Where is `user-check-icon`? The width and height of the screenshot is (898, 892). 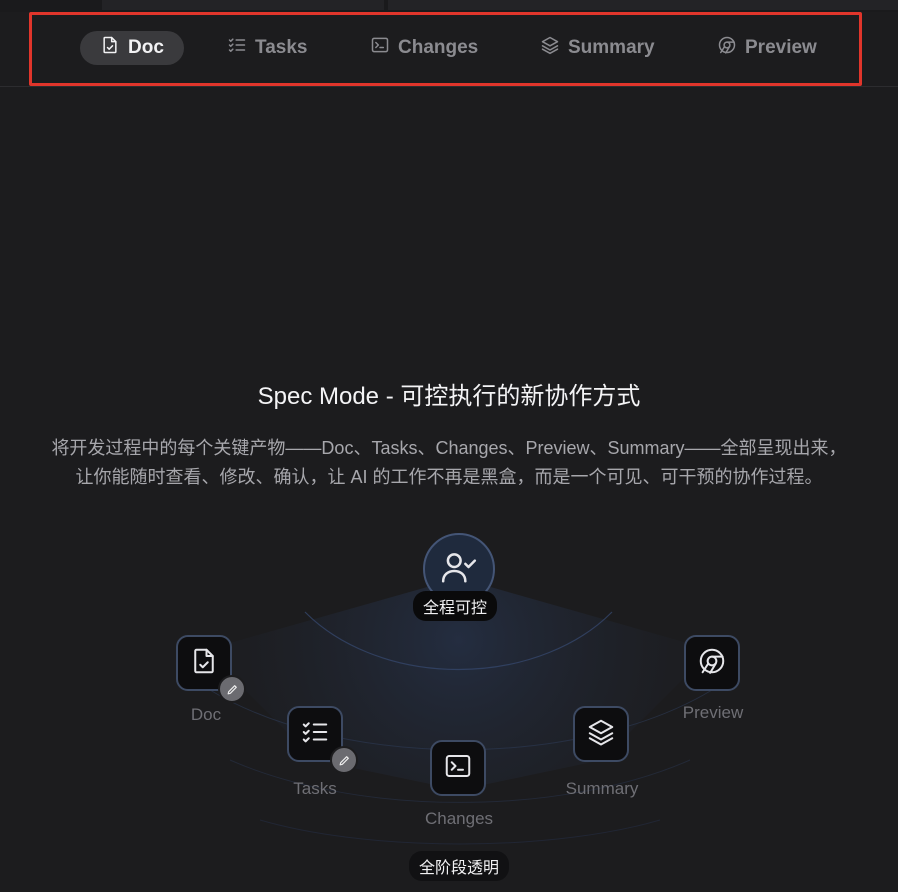
user-check-icon is located at coordinates (459, 569).